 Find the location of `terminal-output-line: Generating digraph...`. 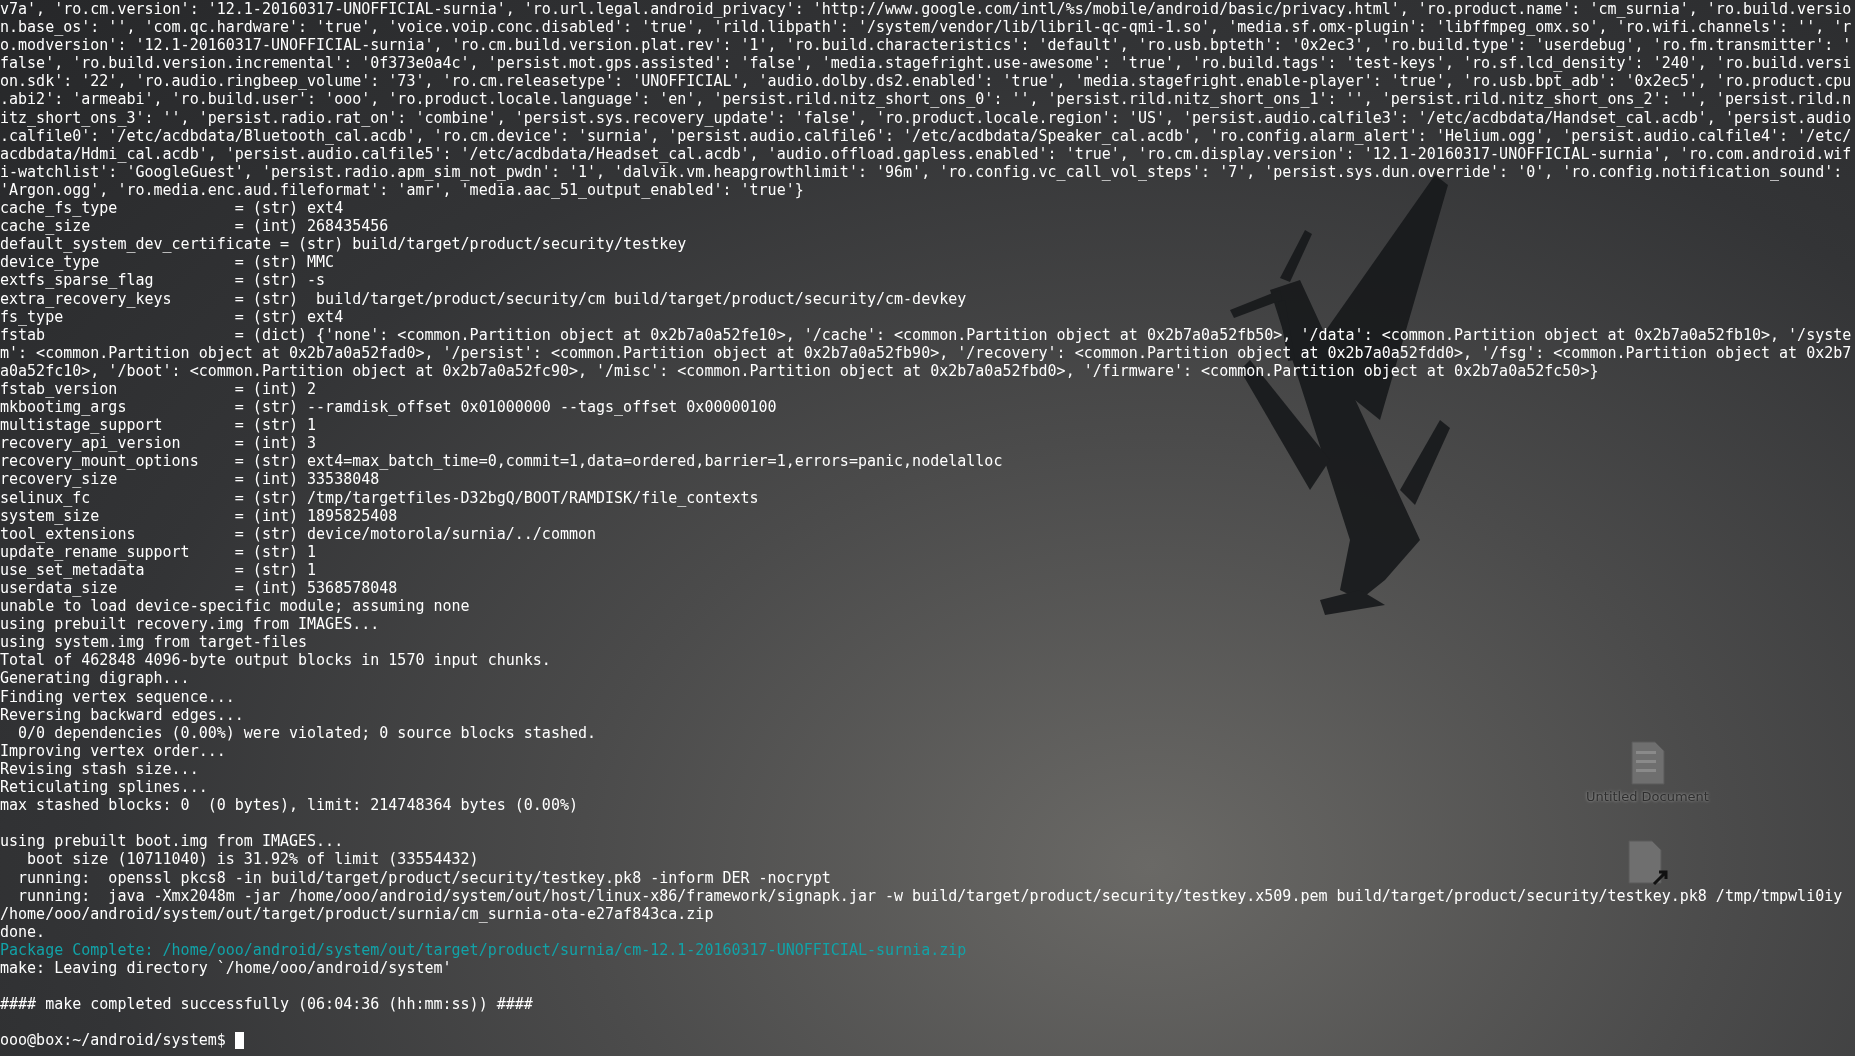

terminal-output-line: Generating digraph... is located at coordinates (95, 678).